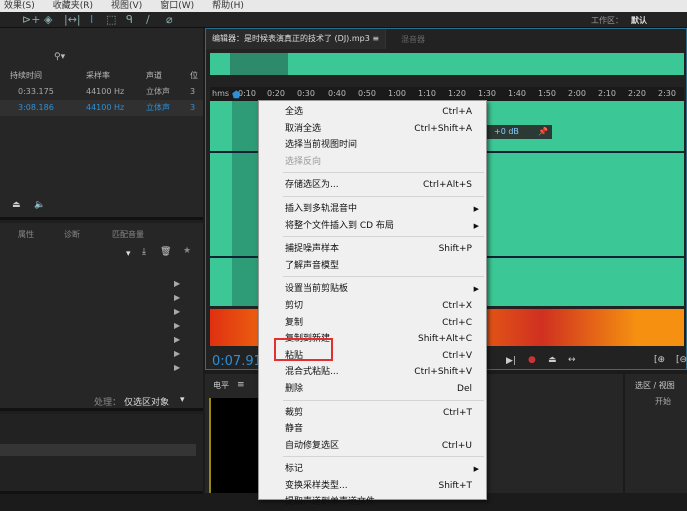 This screenshot has height=511, width=687. What do you see at coordinates (457, 93) in the screenshot?
I see `tick: 1:20` at bounding box center [457, 93].